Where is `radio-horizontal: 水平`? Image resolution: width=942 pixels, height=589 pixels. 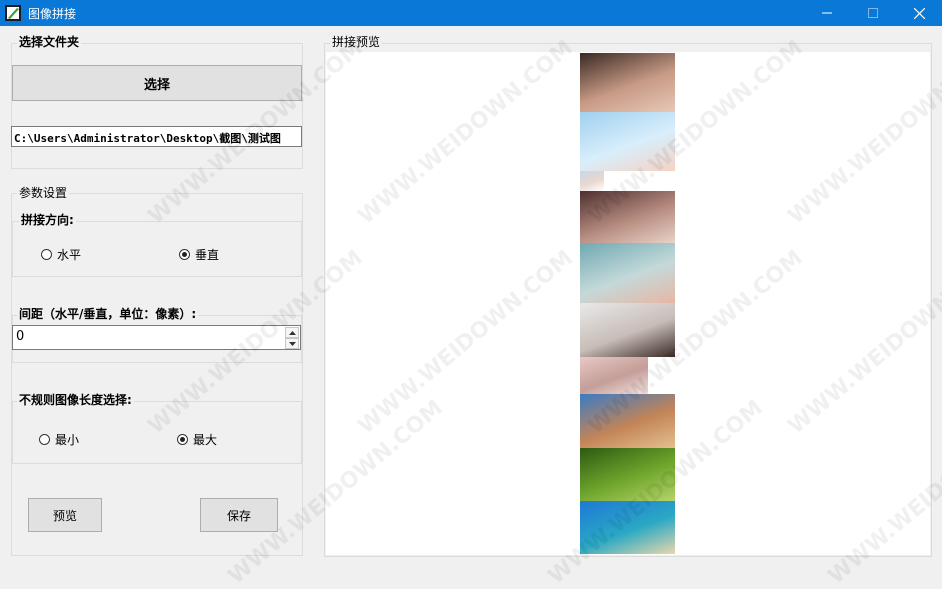
radio-horizontal: 水平 is located at coordinates (61, 254).